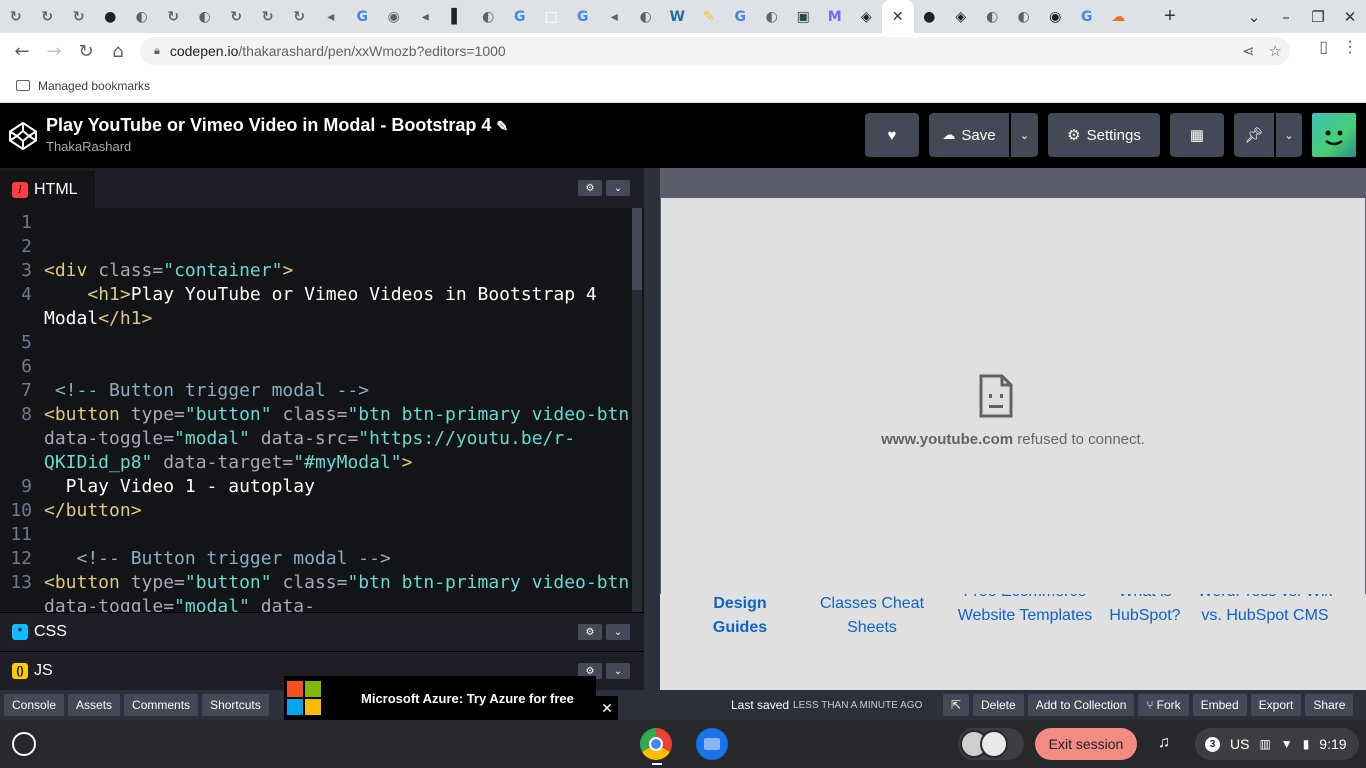 The image size is (1366, 768). Describe the element at coordinates (1289, 135) in the screenshot. I see `pin-dropdown-button: ⌄` at that location.